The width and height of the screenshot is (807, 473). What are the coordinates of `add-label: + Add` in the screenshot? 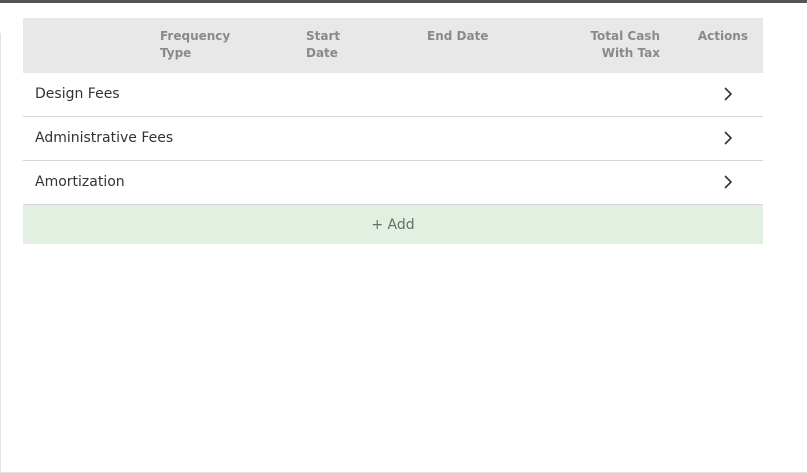 It's located at (393, 224).